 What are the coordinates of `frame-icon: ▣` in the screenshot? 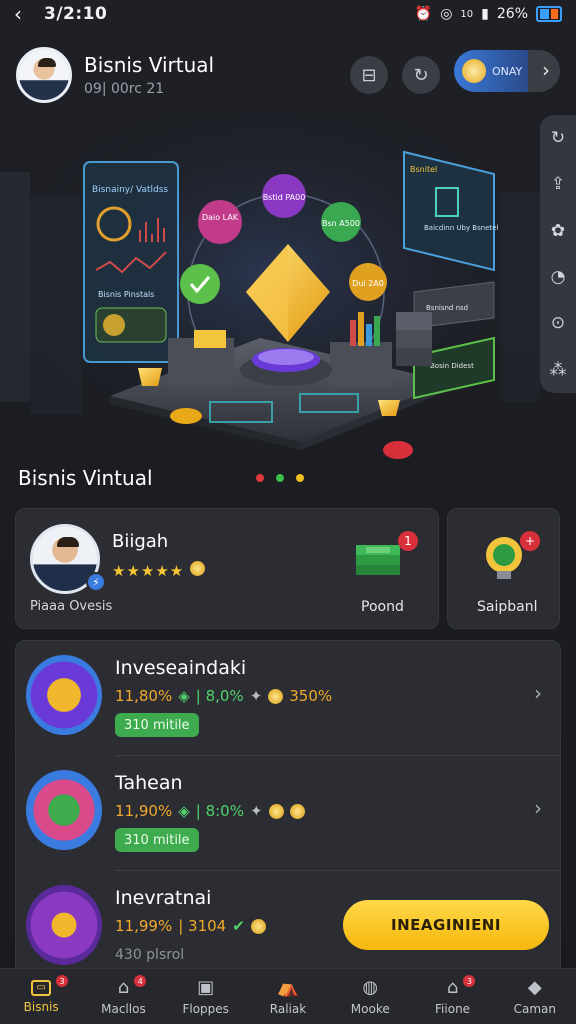 It's located at (206, 987).